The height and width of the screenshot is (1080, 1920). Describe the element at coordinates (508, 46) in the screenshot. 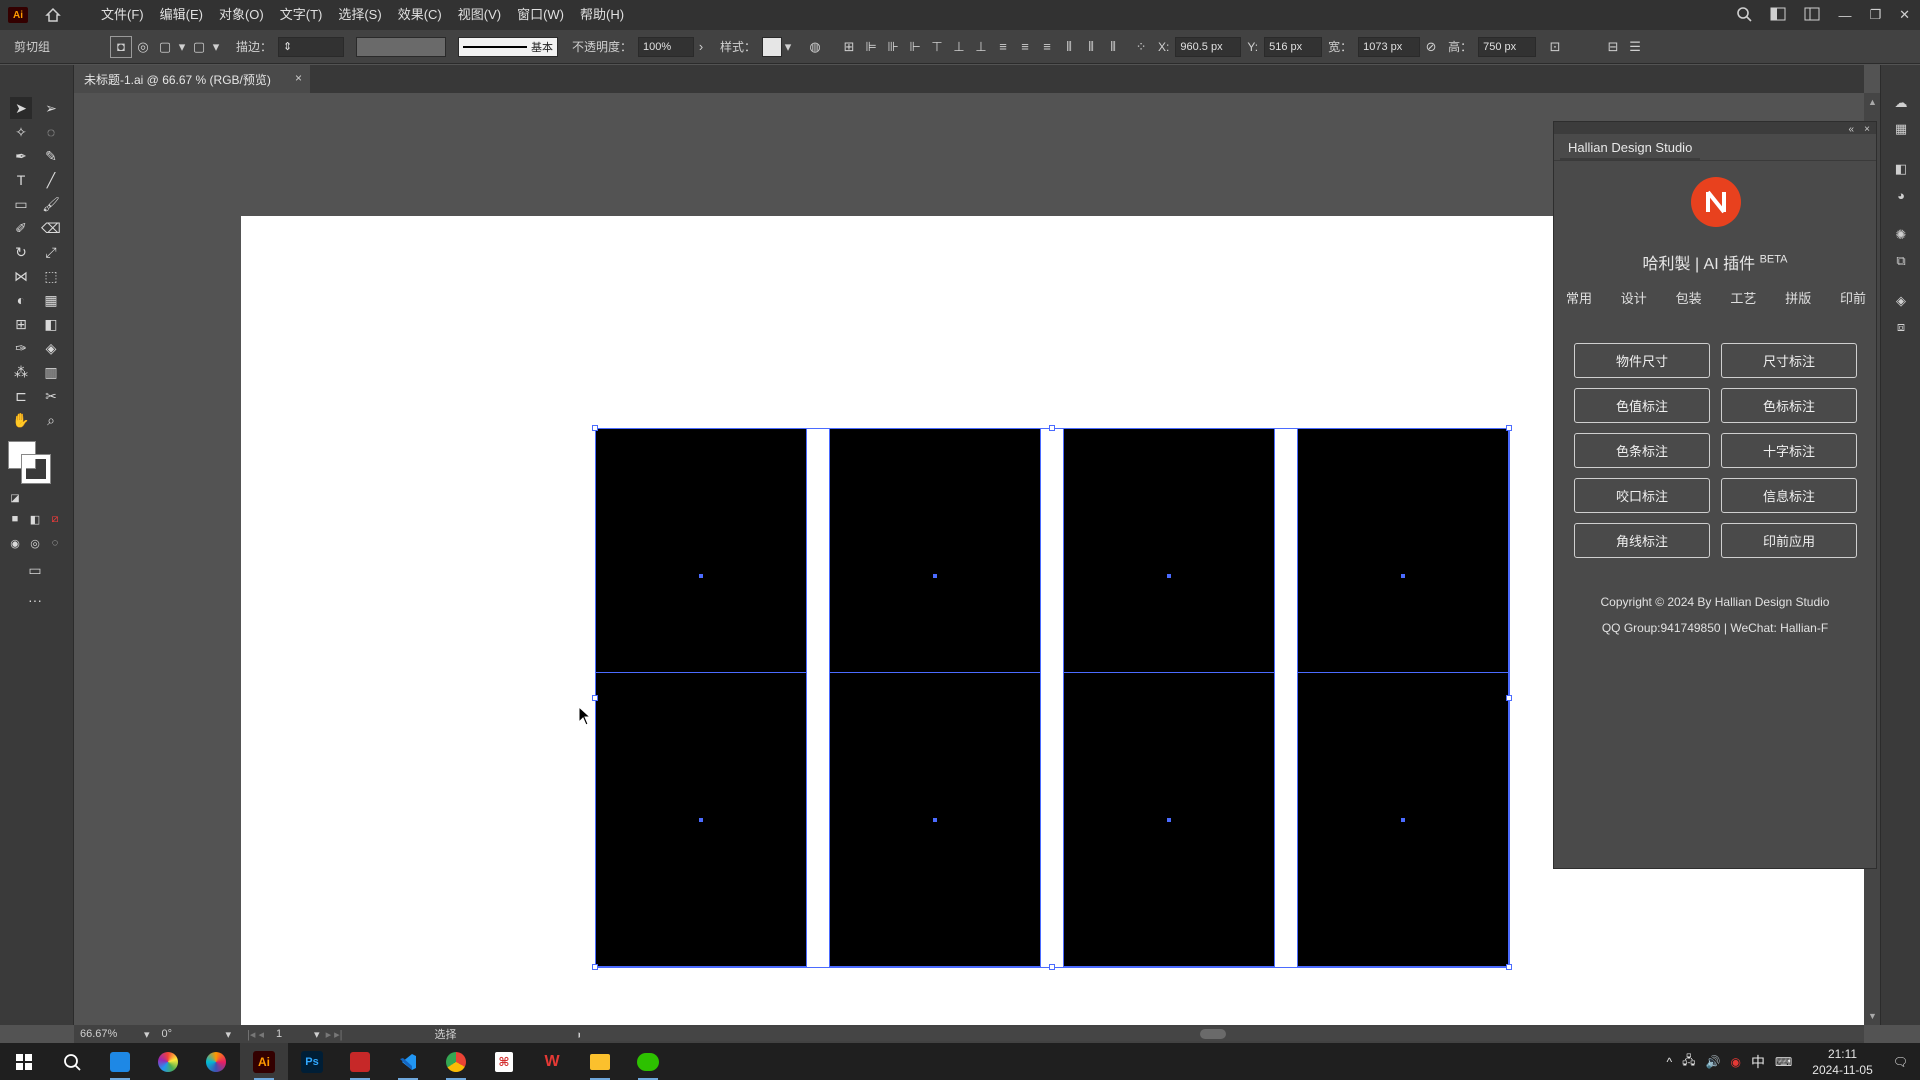

I see `brush-definition-field: 基本` at that location.